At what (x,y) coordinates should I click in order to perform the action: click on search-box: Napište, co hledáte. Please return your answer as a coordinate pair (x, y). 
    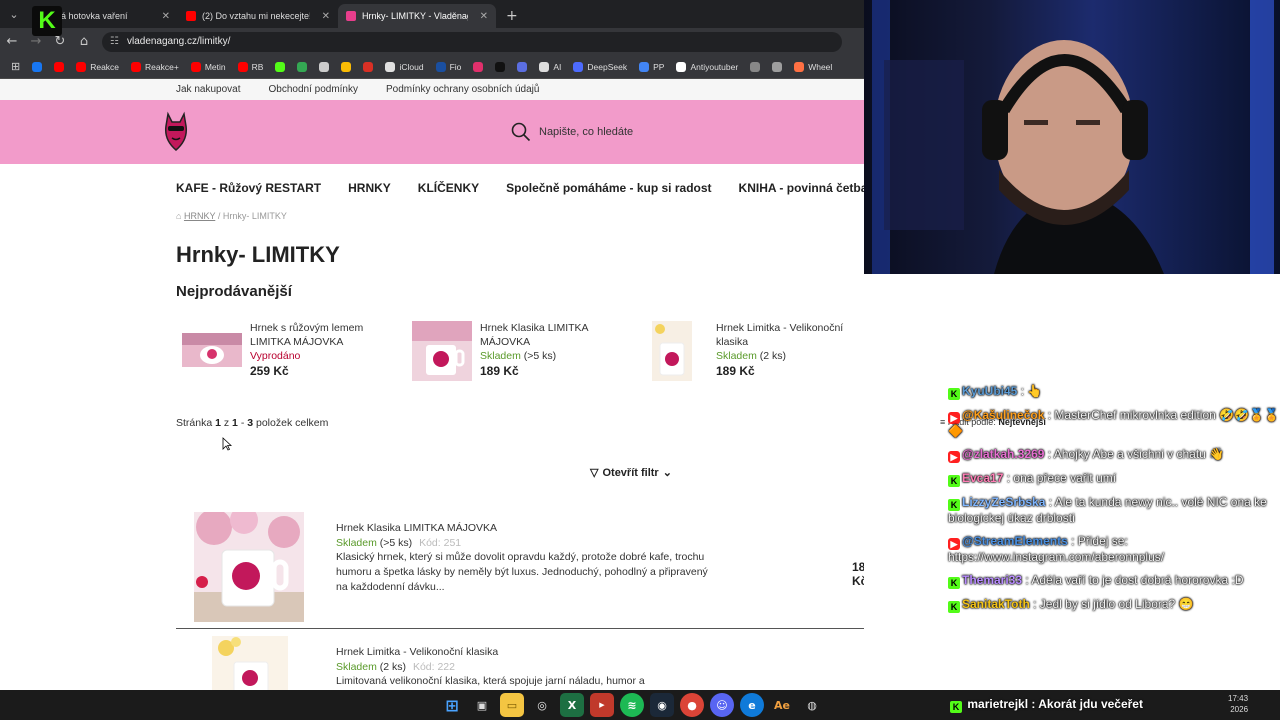
    Looking at the image, I should click on (572, 132).